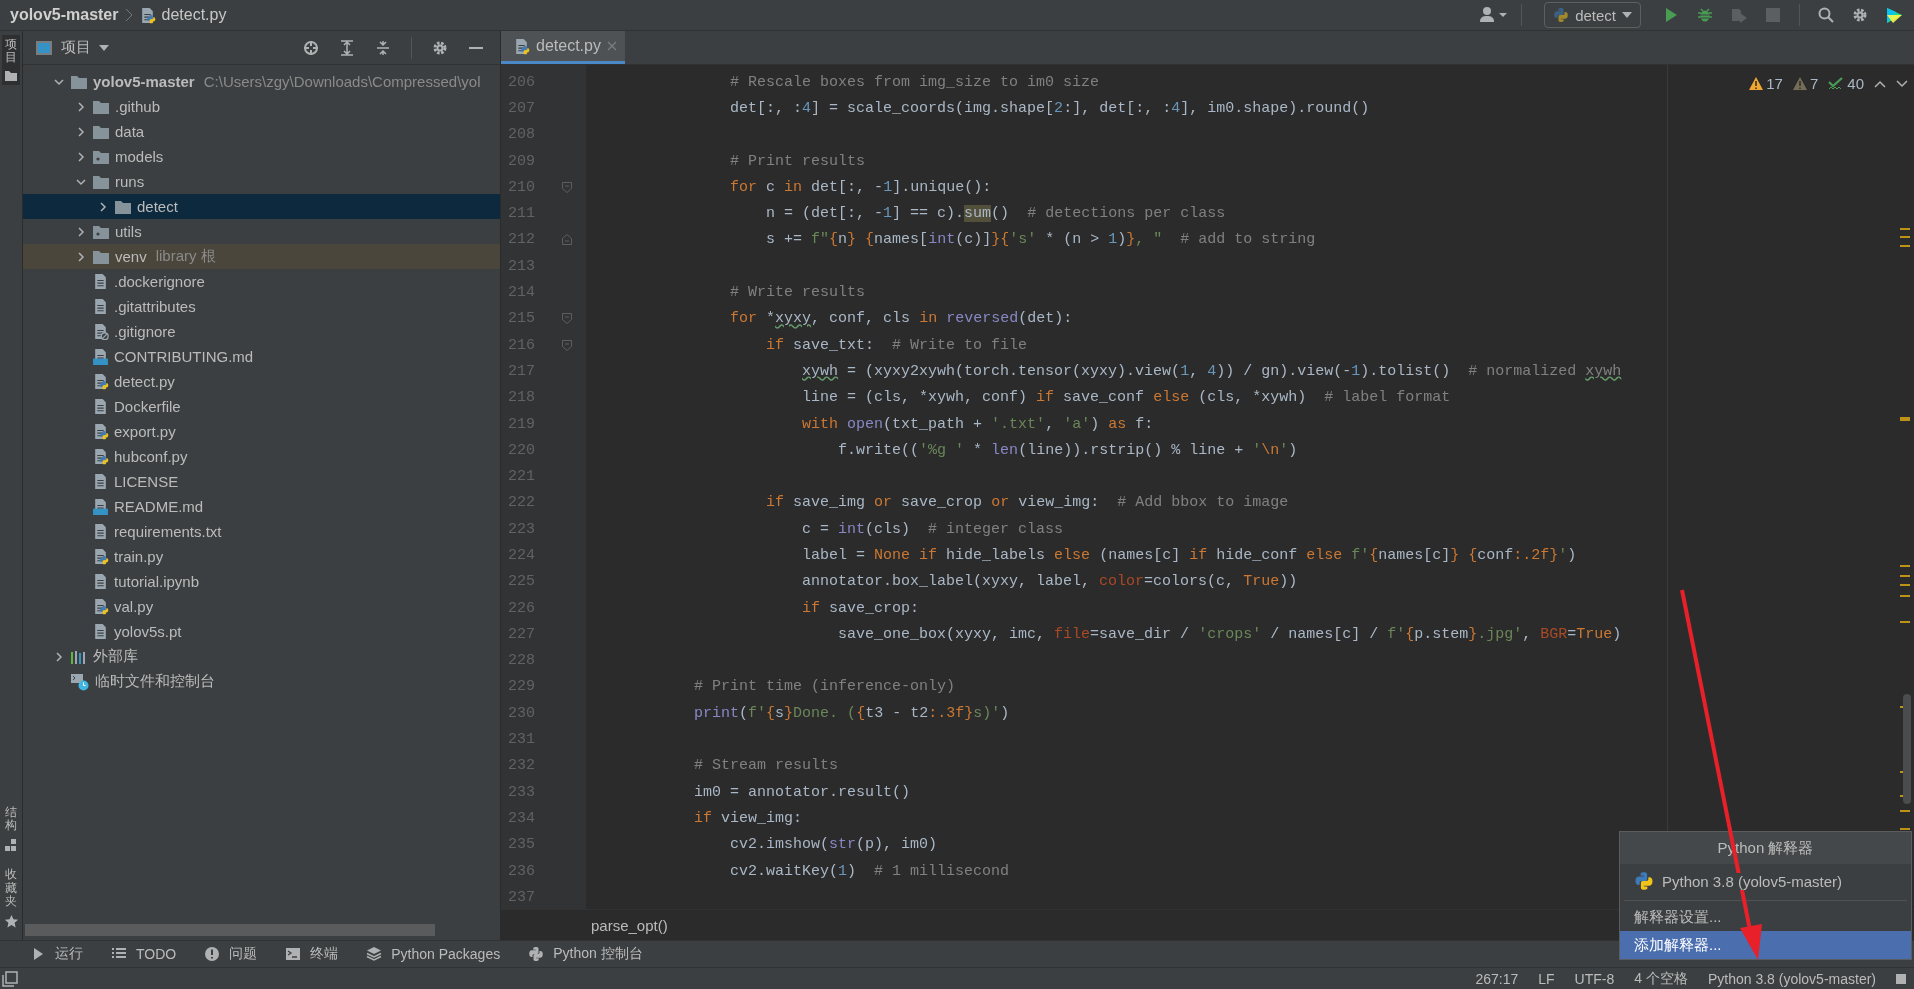  What do you see at coordinates (231, 954) in the screenshot?
I see `tool-window-button: 问题` at bounding box center [231, 954].